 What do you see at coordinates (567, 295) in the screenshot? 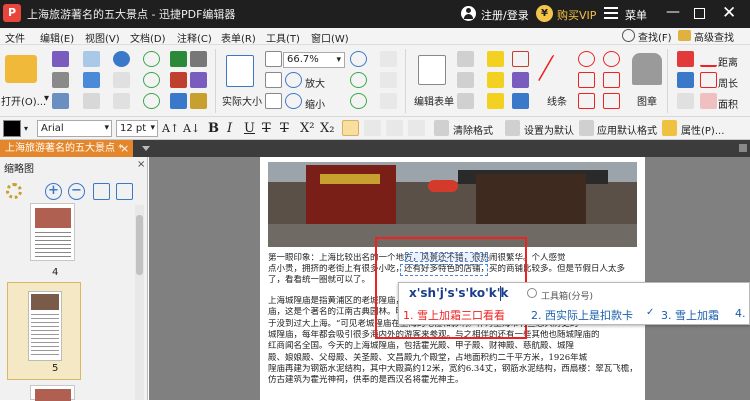
I see `ime-toolbox-link: 工具箱(分号)` at bounding box center [567, 295].